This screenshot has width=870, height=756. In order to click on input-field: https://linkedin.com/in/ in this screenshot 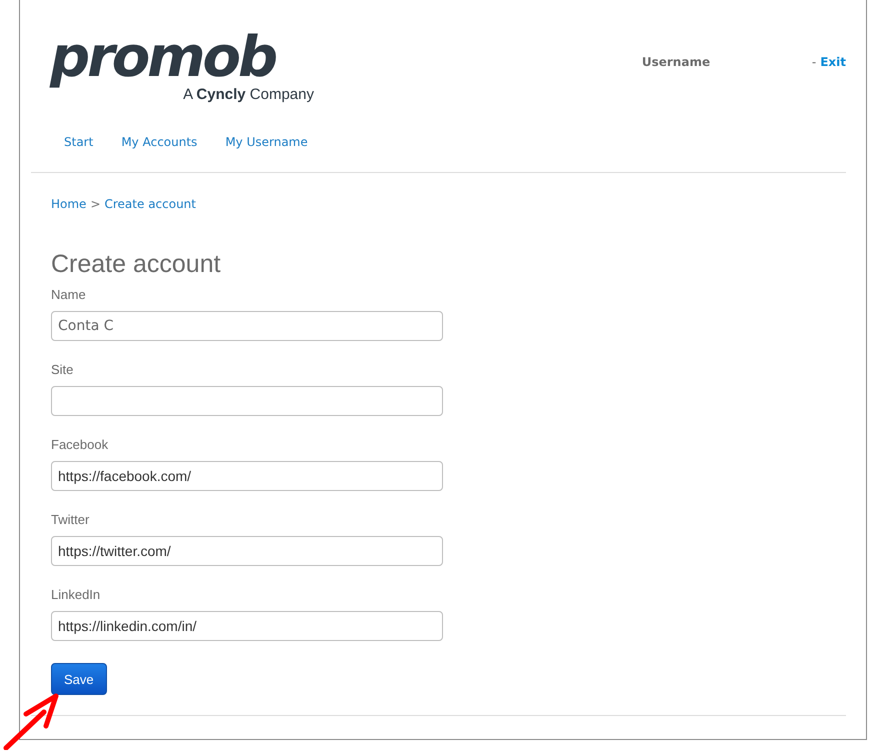, I will do `click(247, 626)`.